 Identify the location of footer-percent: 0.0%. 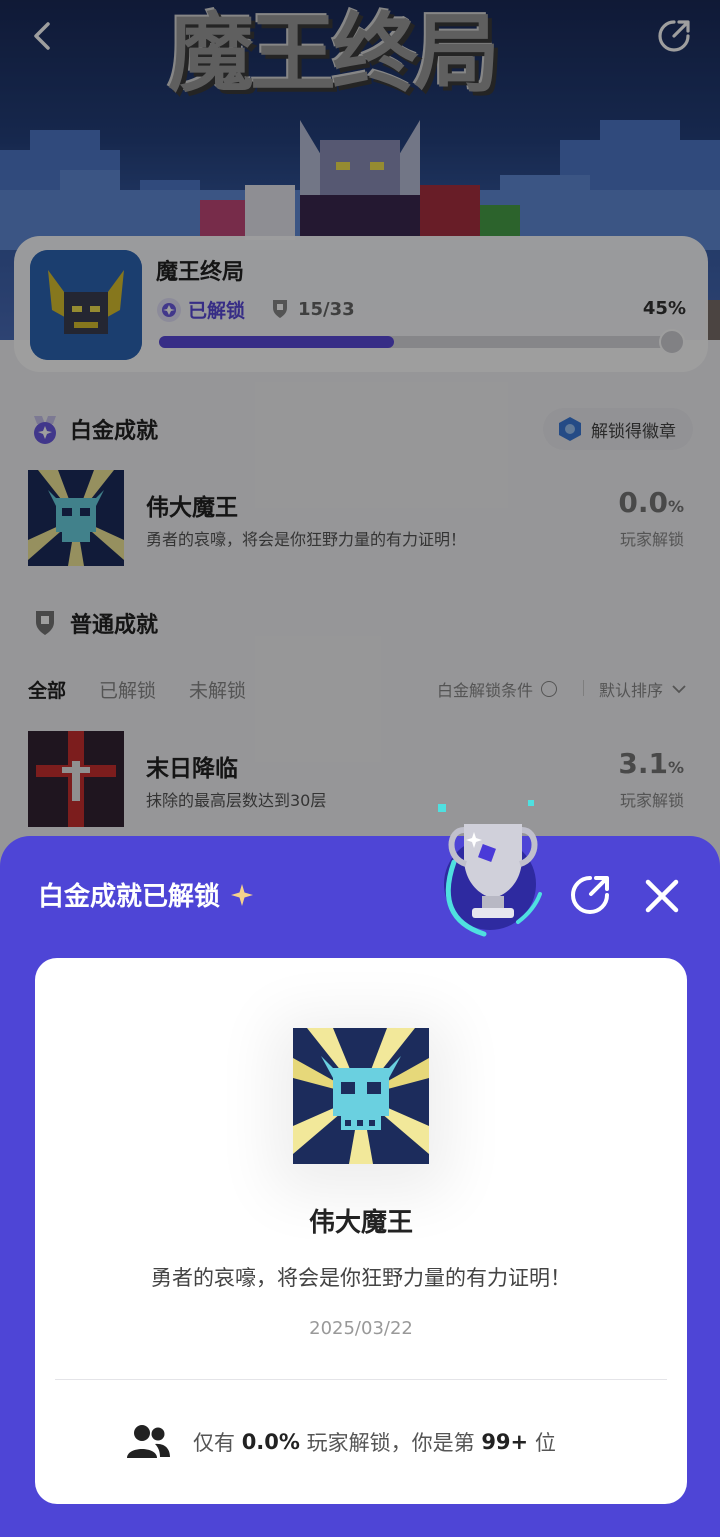
(270, 1442).